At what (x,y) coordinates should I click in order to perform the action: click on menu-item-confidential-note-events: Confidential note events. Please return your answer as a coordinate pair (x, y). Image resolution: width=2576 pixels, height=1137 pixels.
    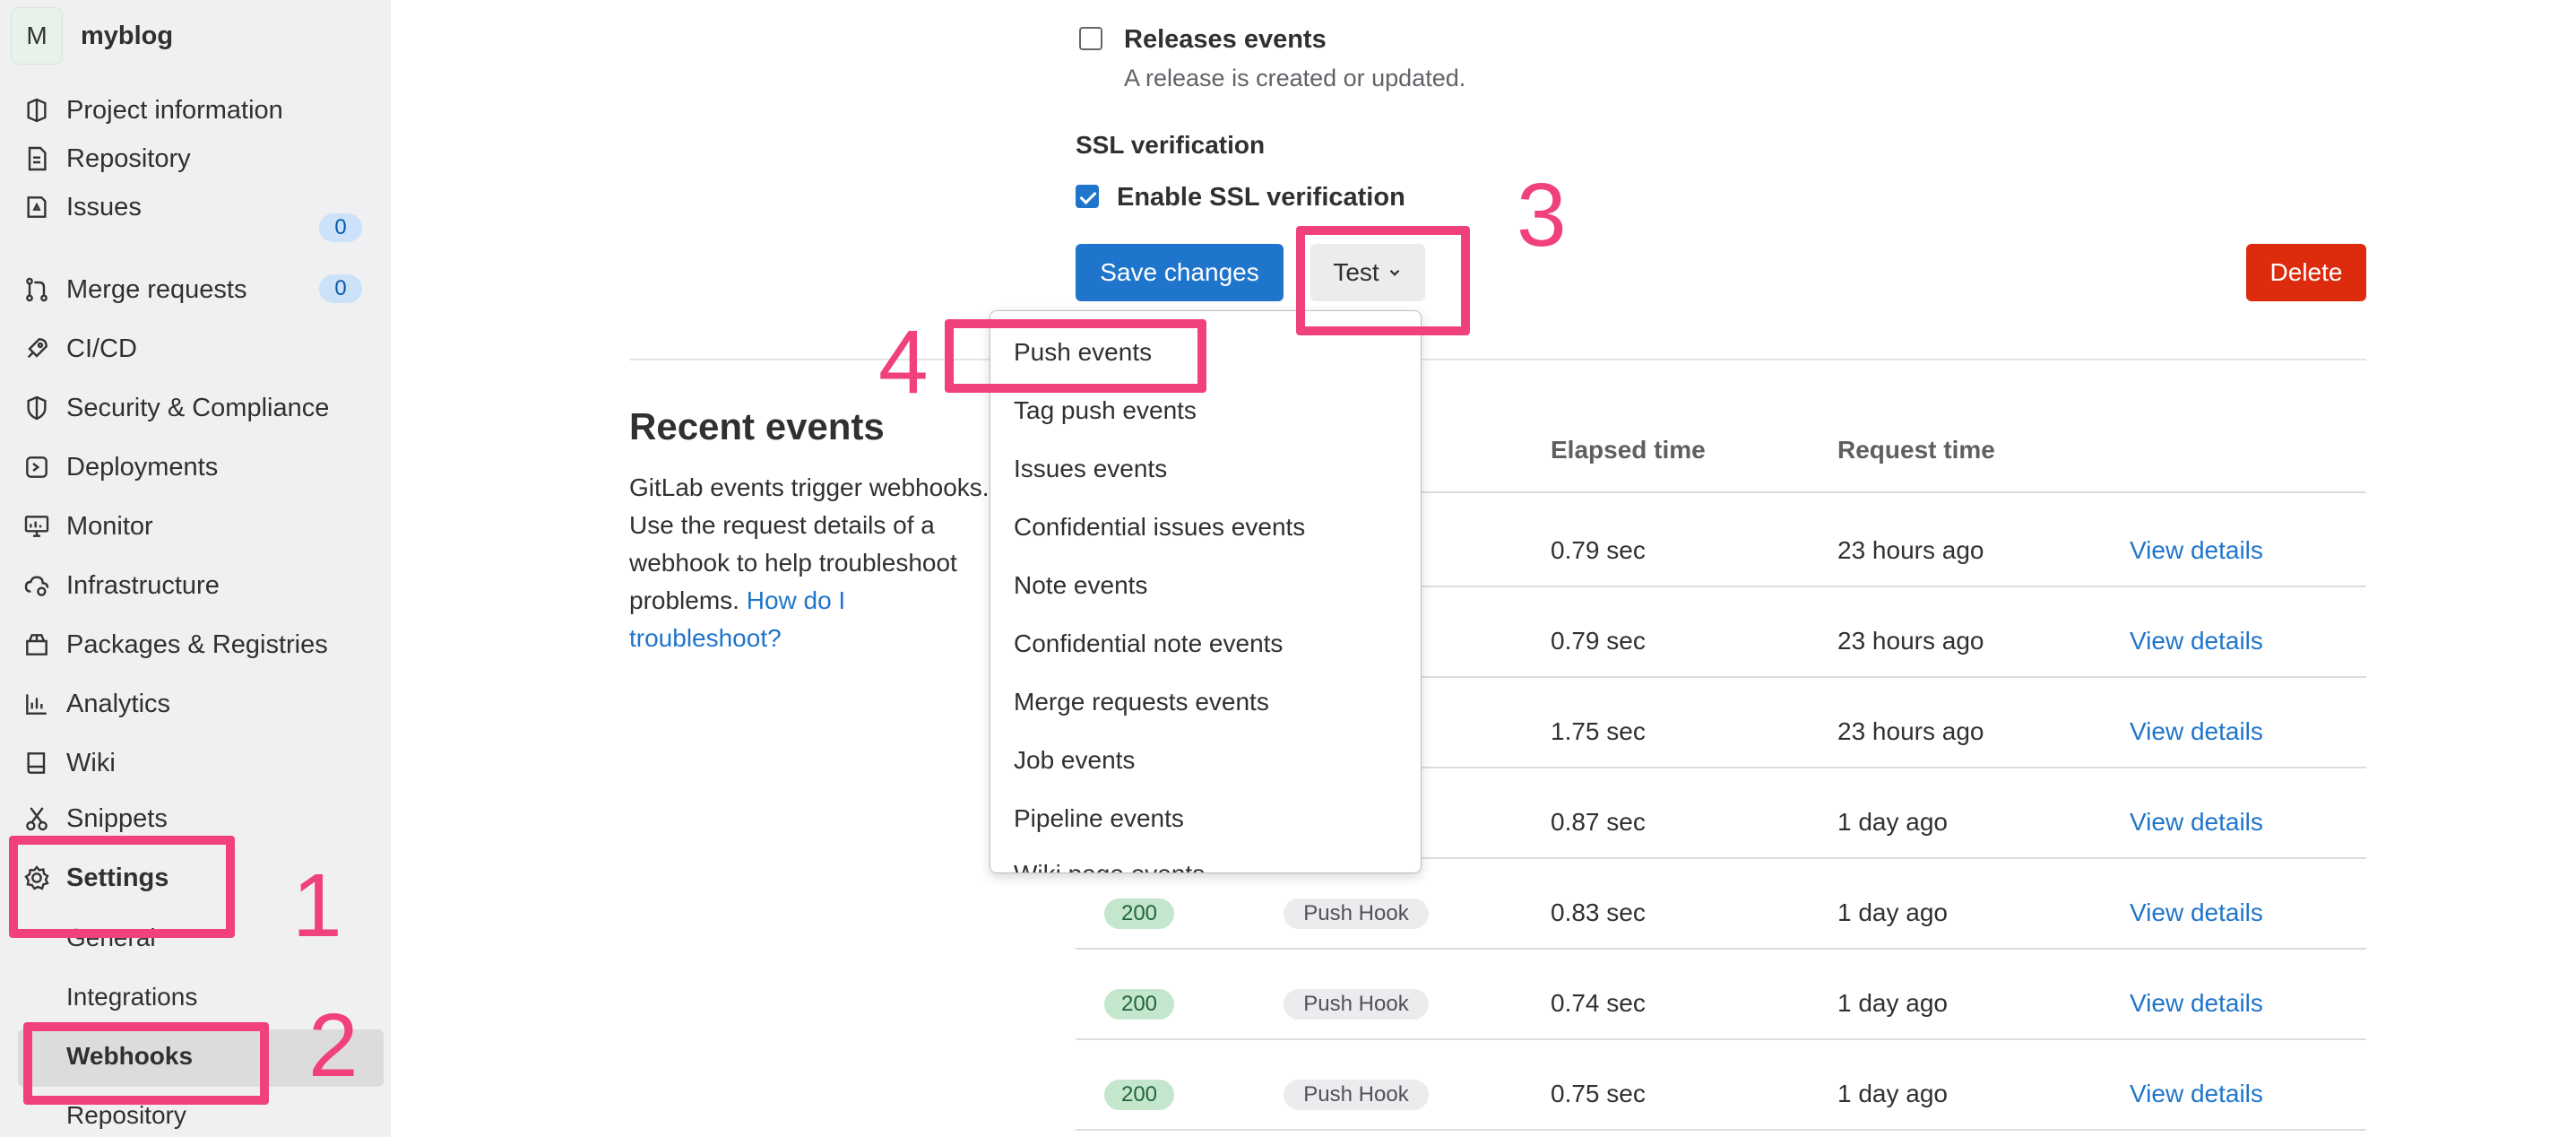
    Looking at the image, I should click on (1148, 643).